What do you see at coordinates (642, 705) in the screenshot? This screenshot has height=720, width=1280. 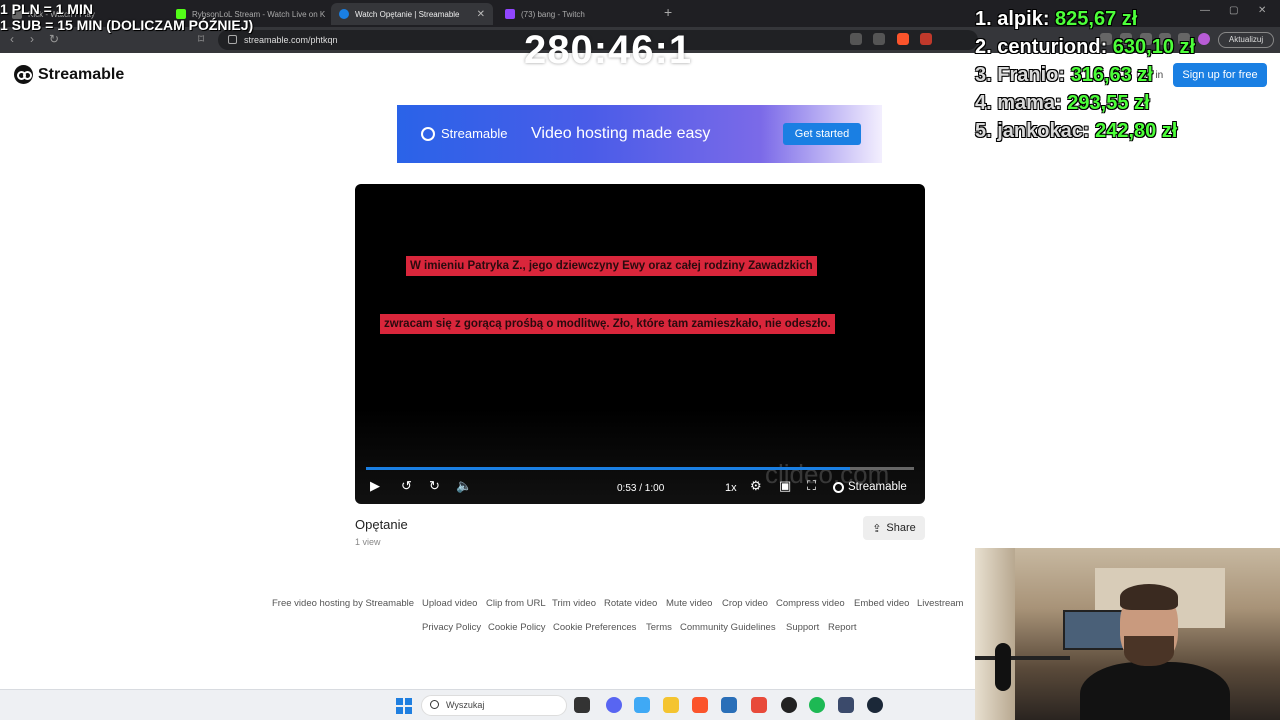 I see `copilot-icon` at bounding box center [642, 705].